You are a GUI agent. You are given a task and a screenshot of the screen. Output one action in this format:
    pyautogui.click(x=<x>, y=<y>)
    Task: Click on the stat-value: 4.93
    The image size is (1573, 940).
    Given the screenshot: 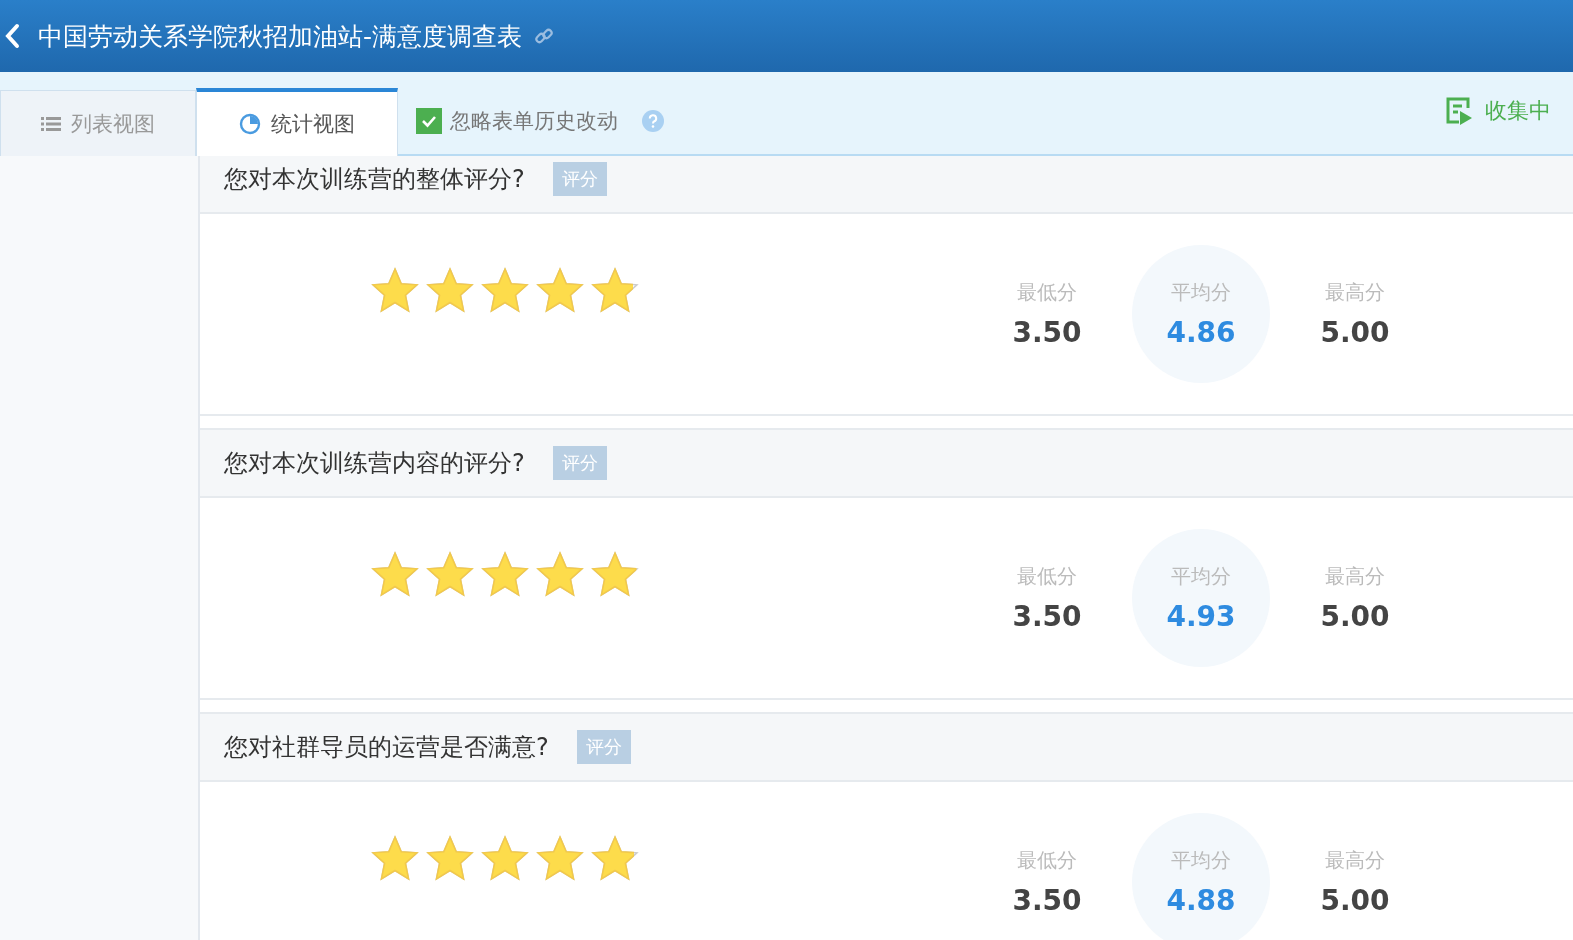 What is the action you would take?
    pyautogui.click(x=1201, y=616)
    